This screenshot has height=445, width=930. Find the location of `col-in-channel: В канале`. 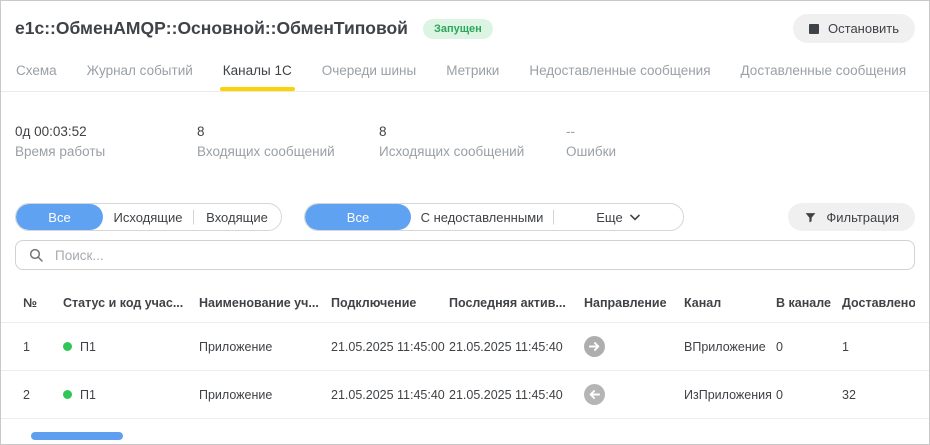

col-in-channel: В канале is located at coordinates (809, 303).